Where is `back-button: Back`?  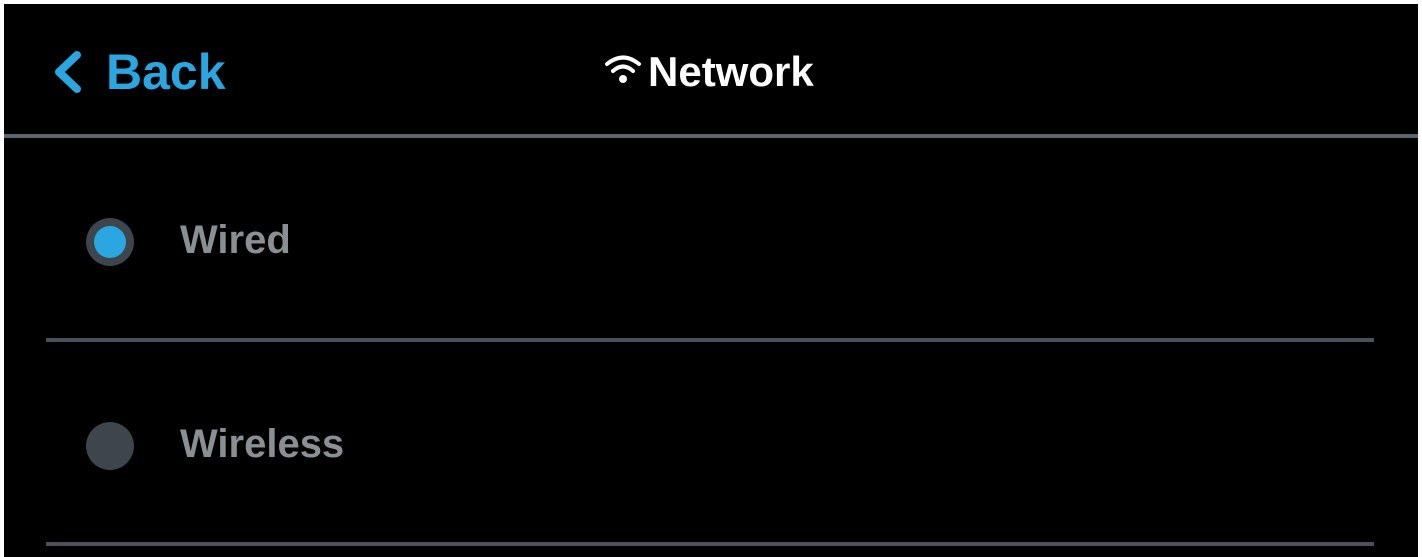
back-button: Back is located at coordinates (138, 72).